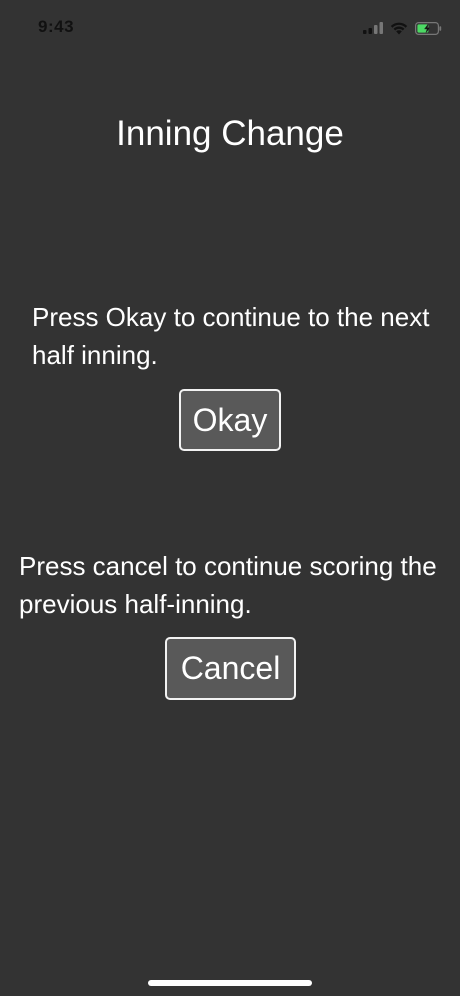 The image size is (460, 996). Describe the element at coordinates (399, 28) in the screenshot. I see `wifi-icon` at that location.